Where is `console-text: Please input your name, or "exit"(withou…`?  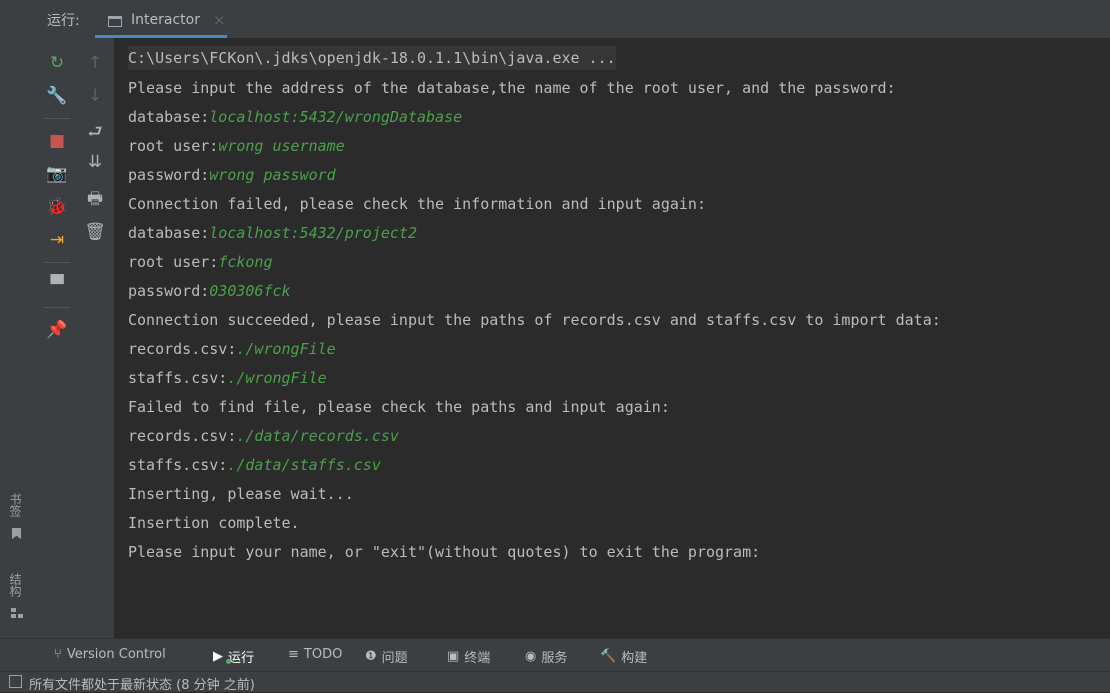
console-text: Please input your name, or "exit"(withou… is located at coordinates (444, 552).